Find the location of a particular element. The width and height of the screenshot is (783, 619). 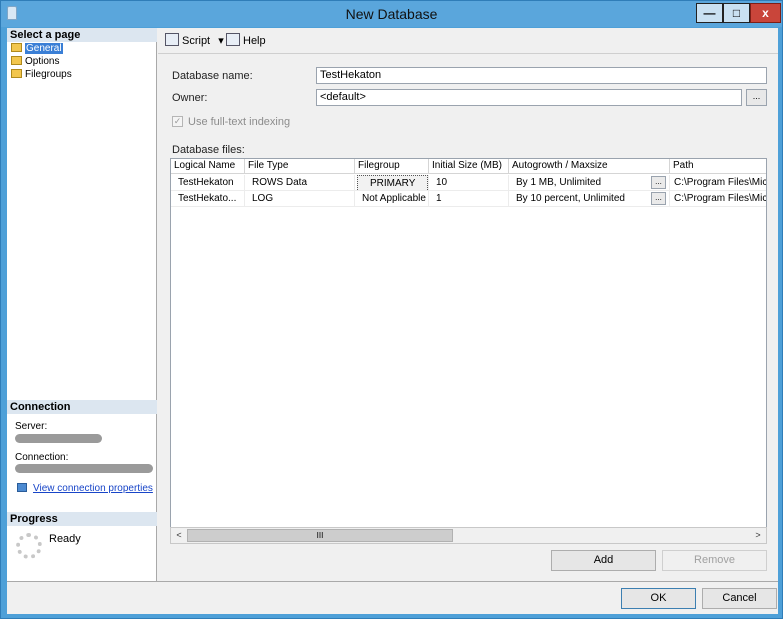

owner-label: Owner: is located at coordinates (190, 98).